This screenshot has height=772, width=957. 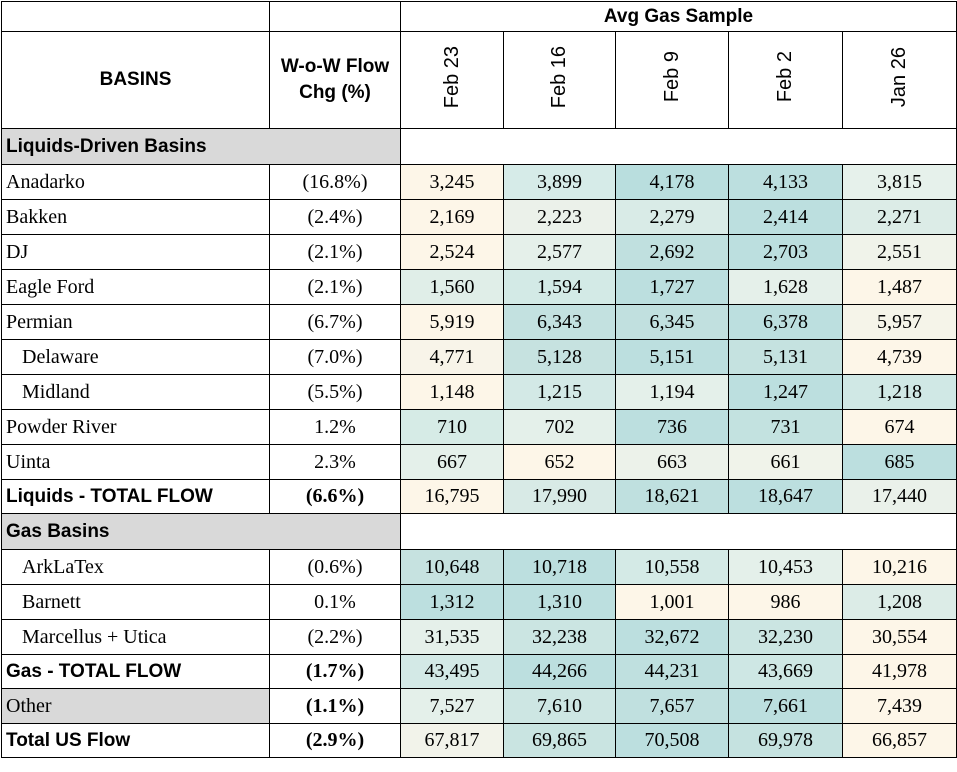 What do you see at coordinates (452, 252) in the screenshot?
I see `flow-value-cell: 2,524` at bounding box center [452, 252].